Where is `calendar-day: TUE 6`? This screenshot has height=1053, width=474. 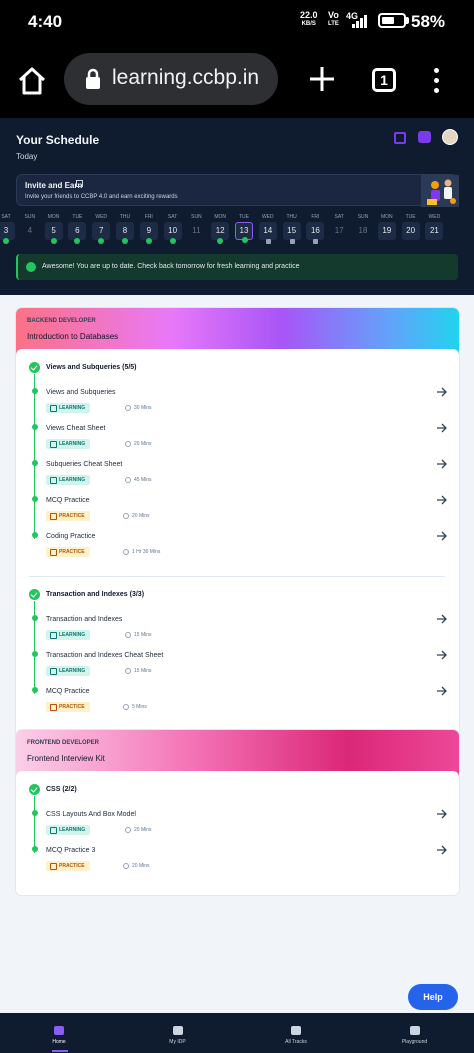 calendar-day: TUE 6 is located at coordinates (77, 229).